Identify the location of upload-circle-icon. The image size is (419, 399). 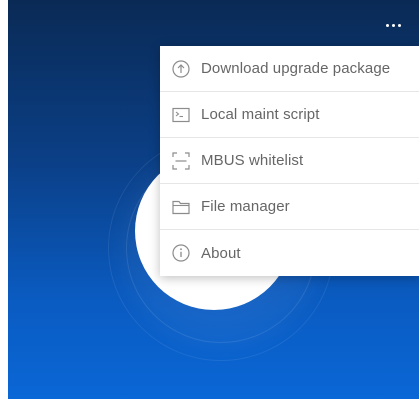
(181, 69).